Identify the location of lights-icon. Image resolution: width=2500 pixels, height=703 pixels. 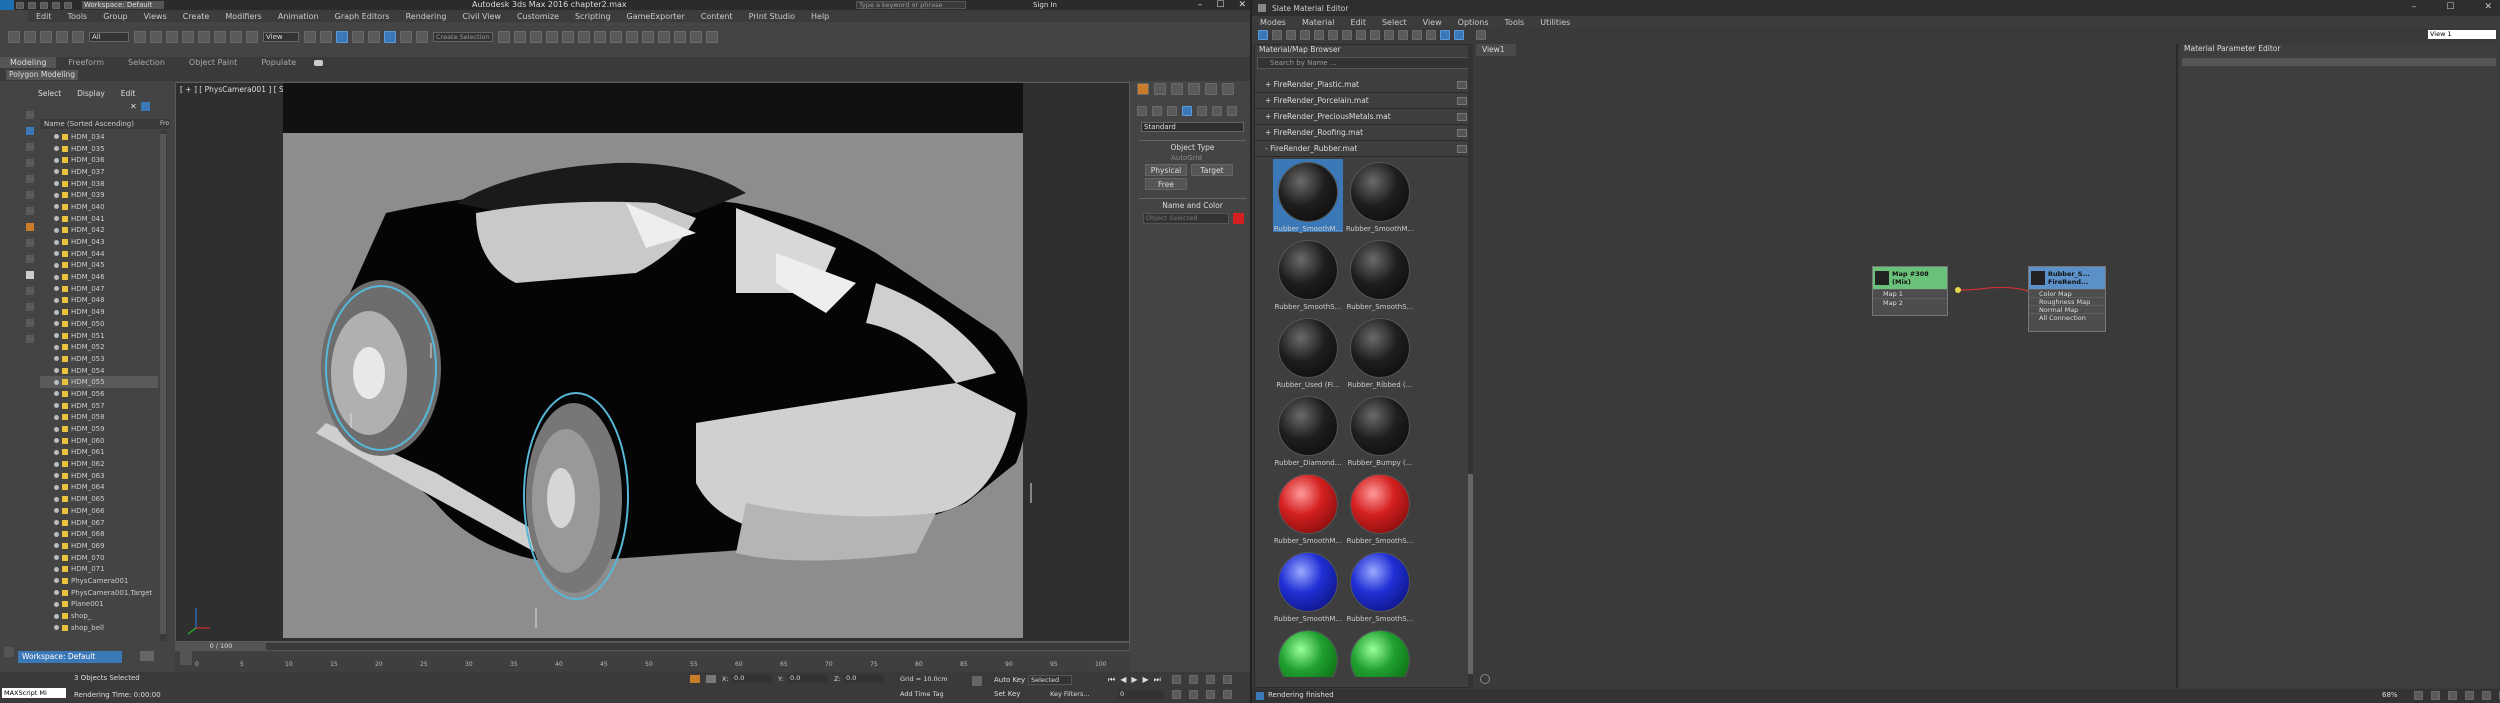
(1172, 111).